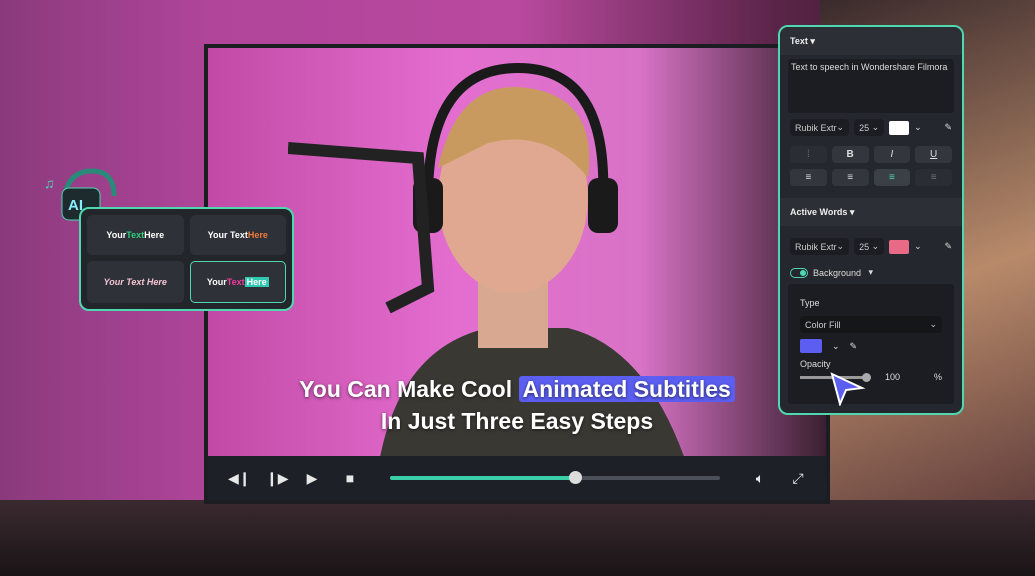 The image size is (1035, 576). Describe the element at coordinates (892, 177) in the screenshot. I see `align-center-button: ≡` at that location.